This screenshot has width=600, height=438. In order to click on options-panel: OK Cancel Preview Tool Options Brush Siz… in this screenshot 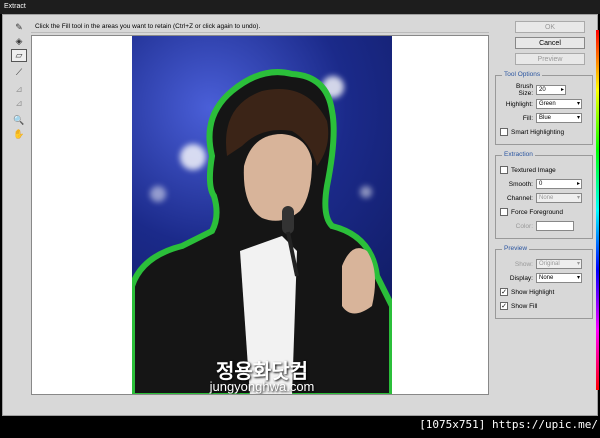, I will do `click(544, 170)`.